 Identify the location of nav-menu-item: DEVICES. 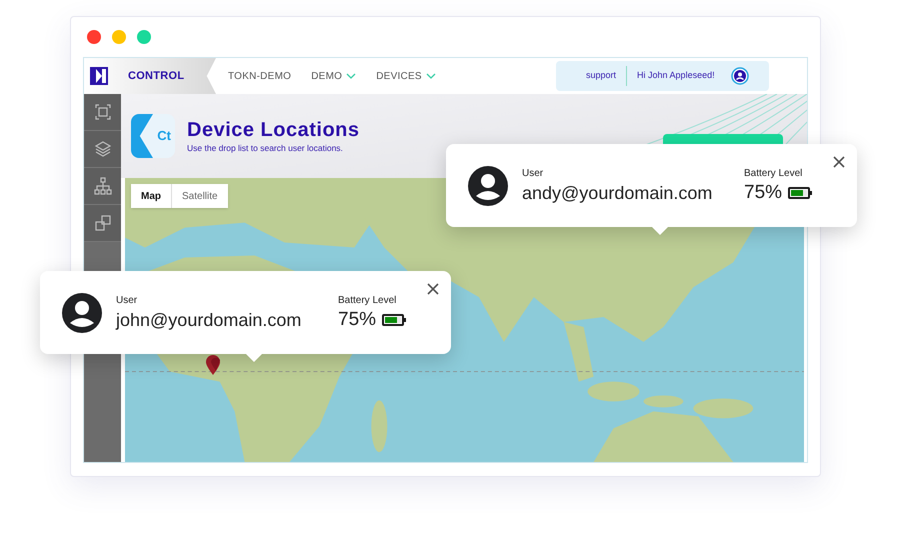
(406, 76).